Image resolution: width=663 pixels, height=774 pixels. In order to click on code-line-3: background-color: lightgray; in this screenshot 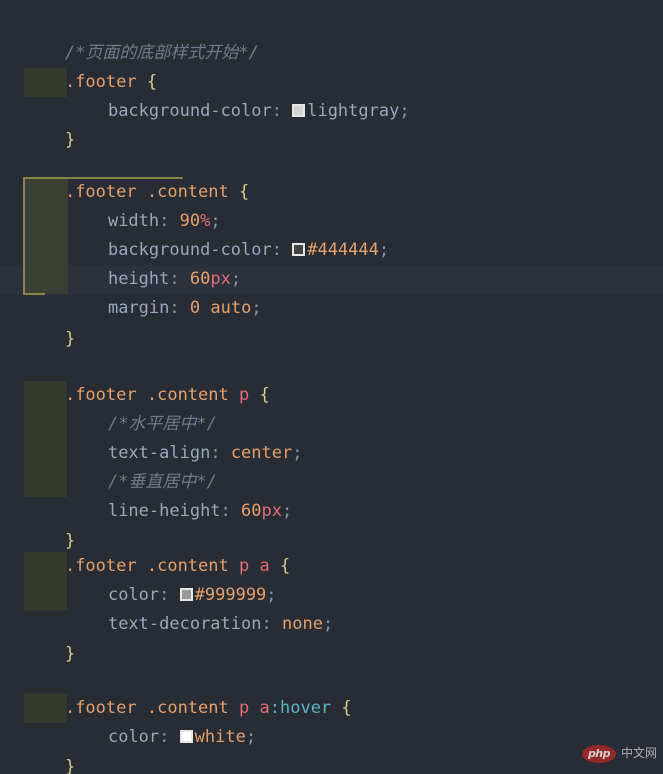, I will do `click(331, 94)`.